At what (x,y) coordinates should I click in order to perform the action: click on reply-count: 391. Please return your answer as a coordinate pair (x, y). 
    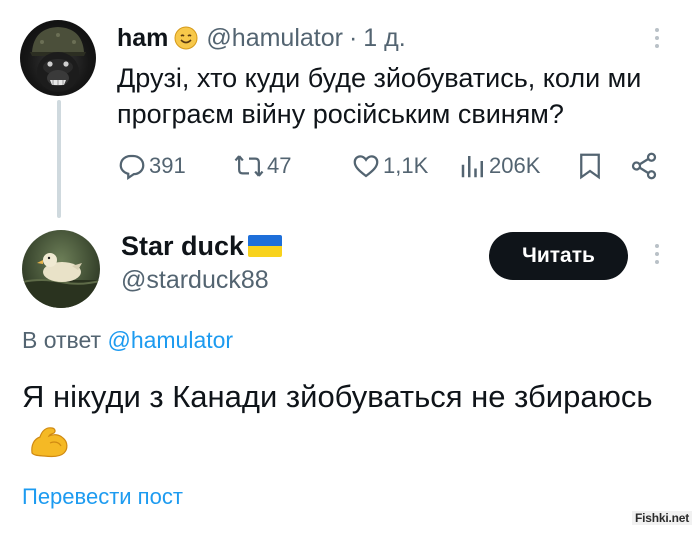
    Looking at the image, I should click on (167, 165).